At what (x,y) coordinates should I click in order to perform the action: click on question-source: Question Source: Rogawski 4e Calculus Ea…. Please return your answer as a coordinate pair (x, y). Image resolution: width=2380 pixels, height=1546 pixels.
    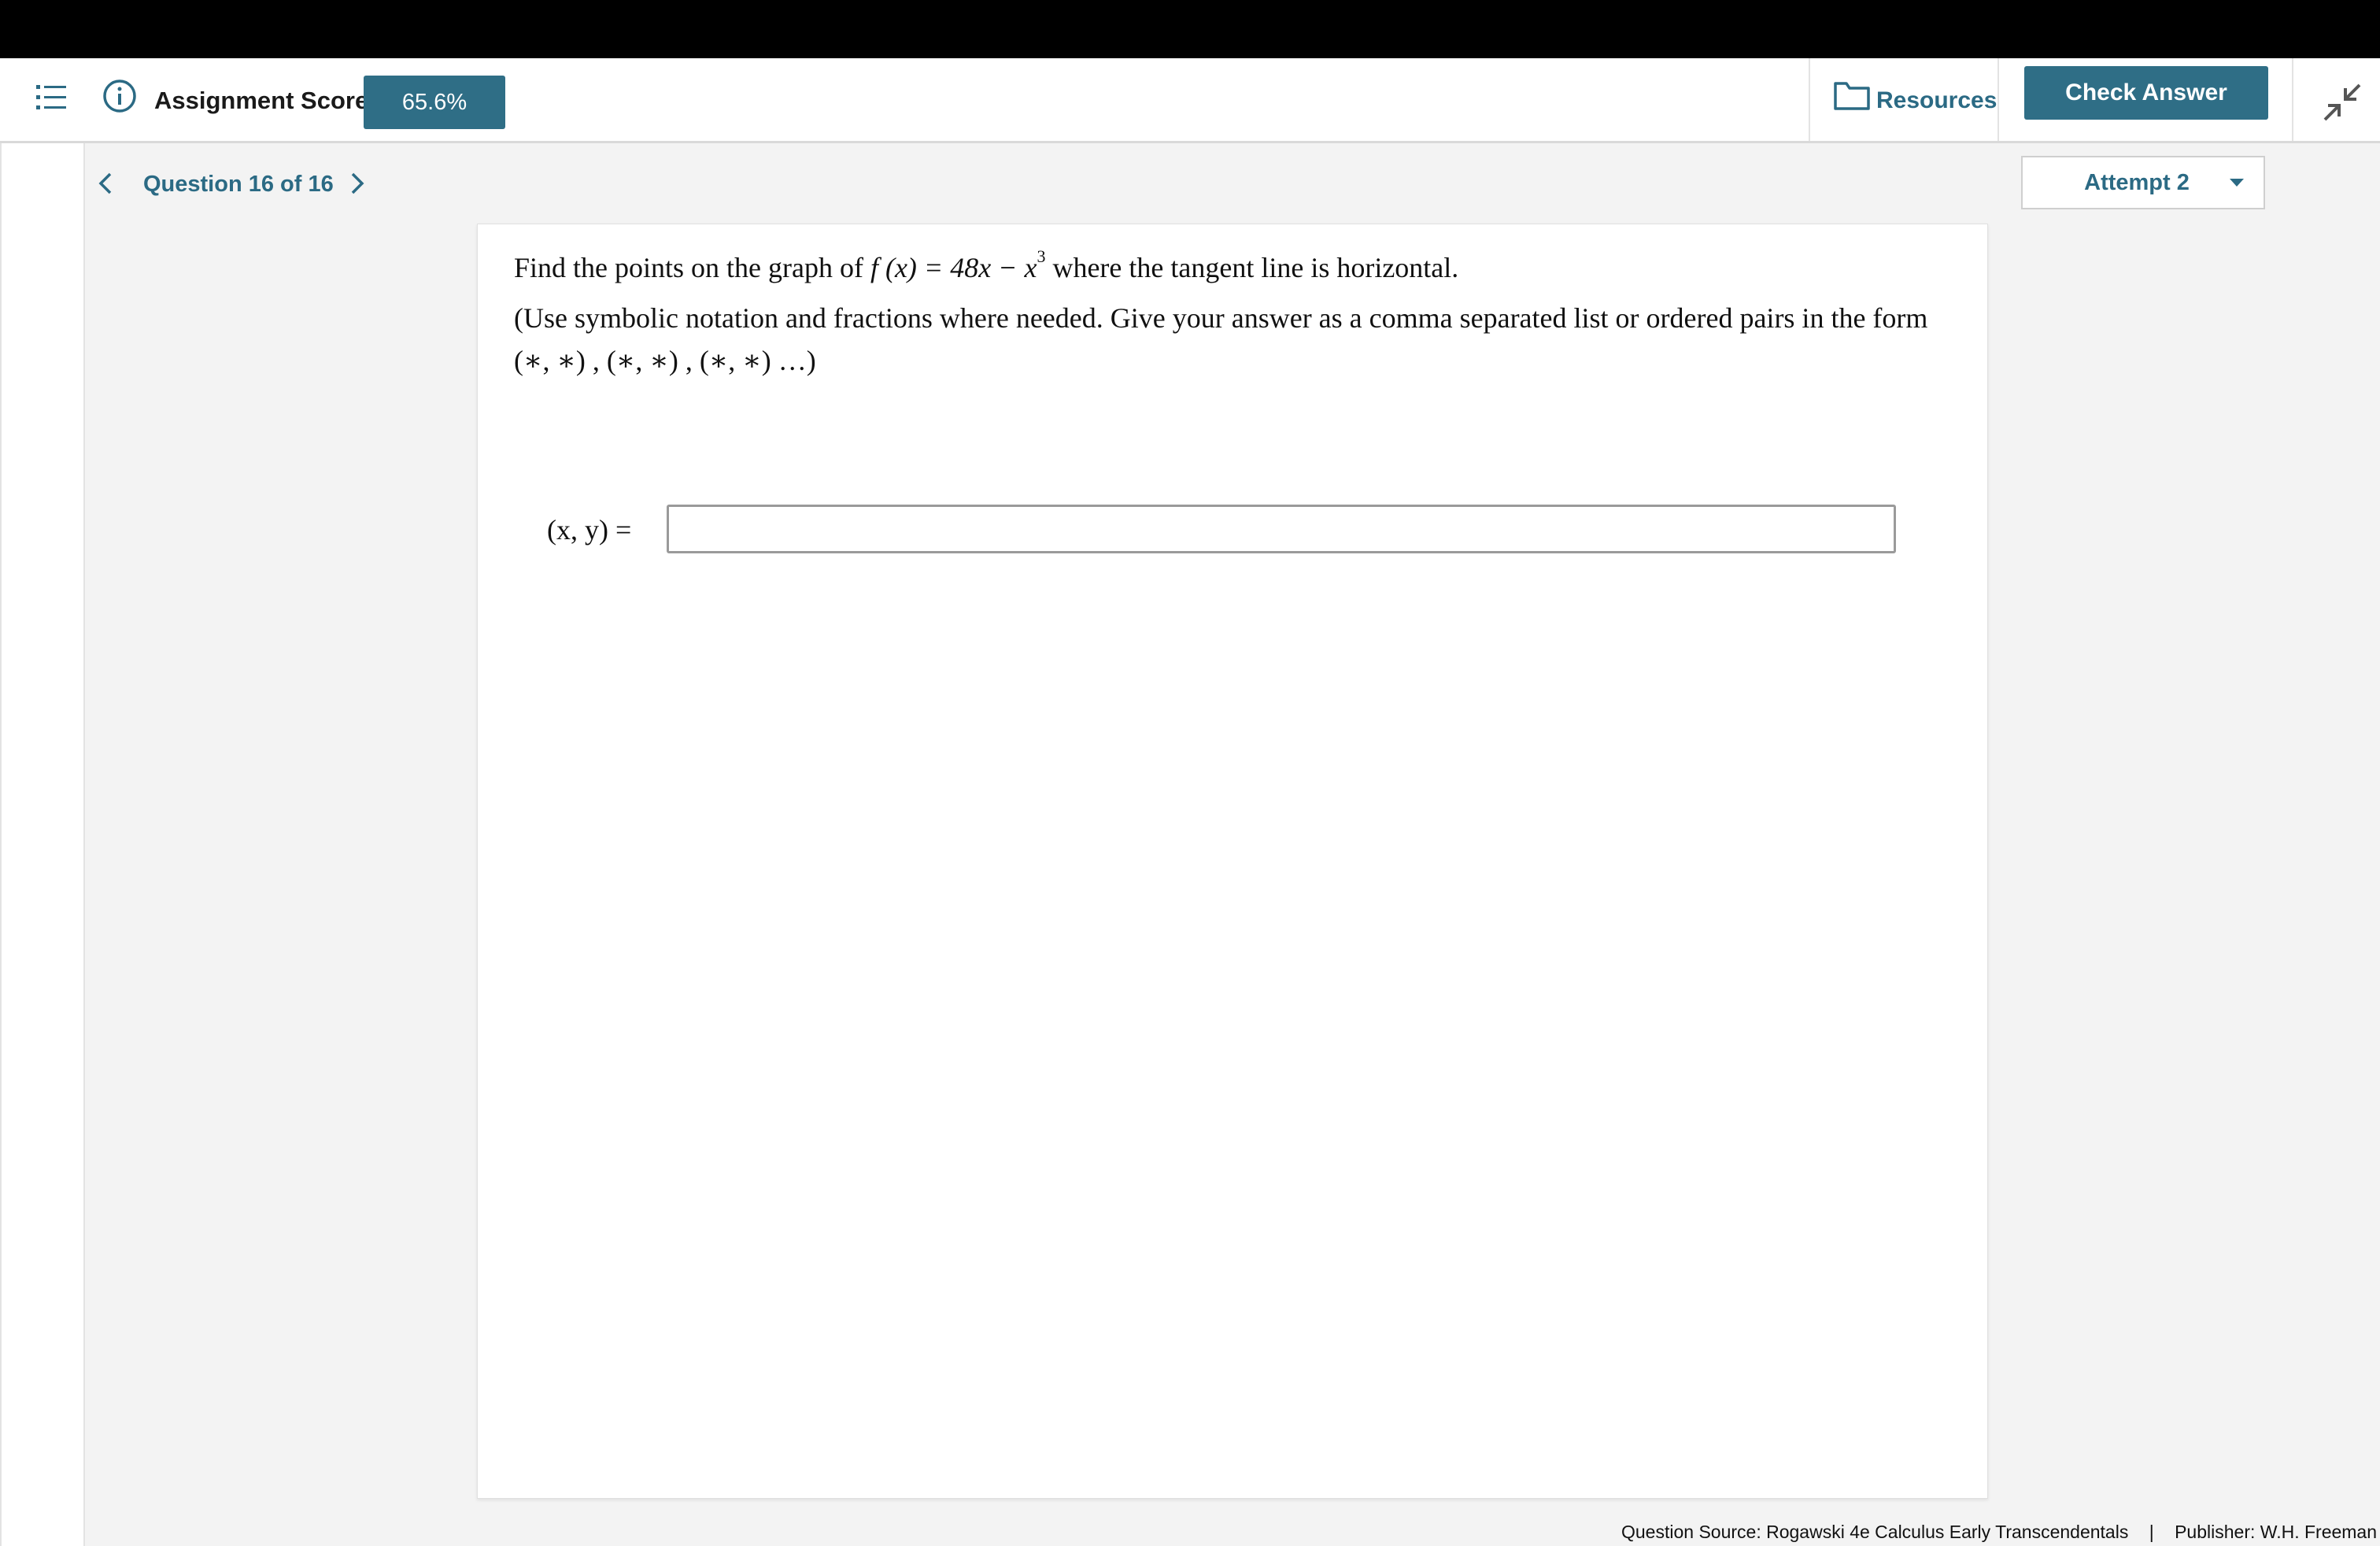
    Looking at the image, I should click on (1875, 1532).